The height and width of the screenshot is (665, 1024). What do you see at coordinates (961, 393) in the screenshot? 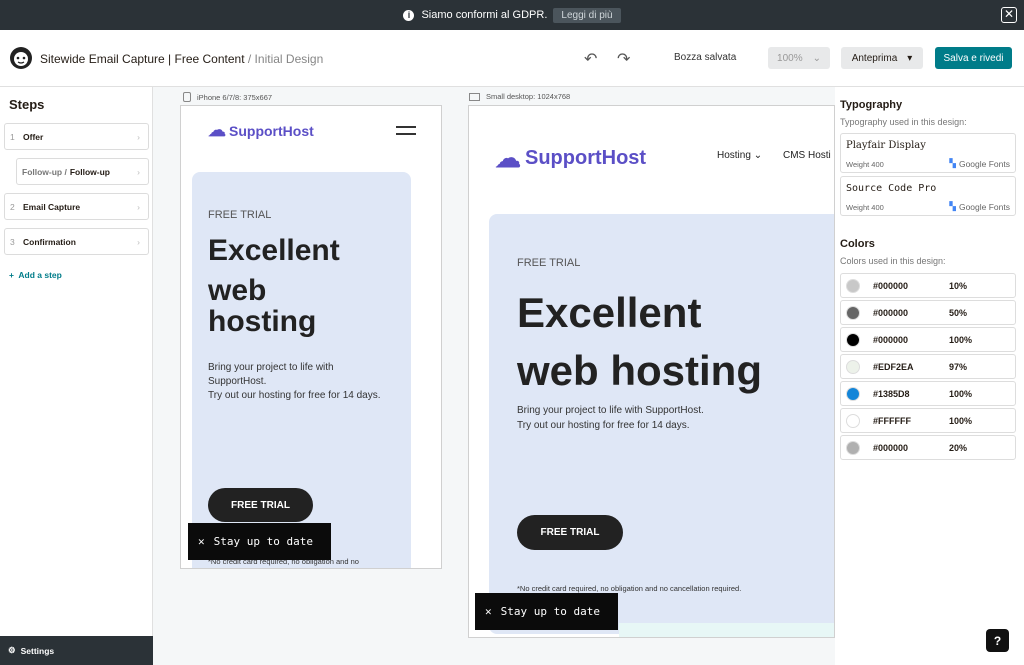
I see `color-opacity: 100%` at bounding box center [961, 393].